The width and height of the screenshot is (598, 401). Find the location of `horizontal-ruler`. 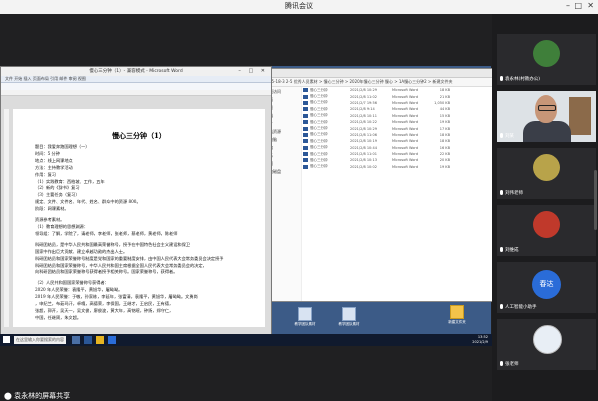

horizontal-ruler is located at coordinates (136, 93).